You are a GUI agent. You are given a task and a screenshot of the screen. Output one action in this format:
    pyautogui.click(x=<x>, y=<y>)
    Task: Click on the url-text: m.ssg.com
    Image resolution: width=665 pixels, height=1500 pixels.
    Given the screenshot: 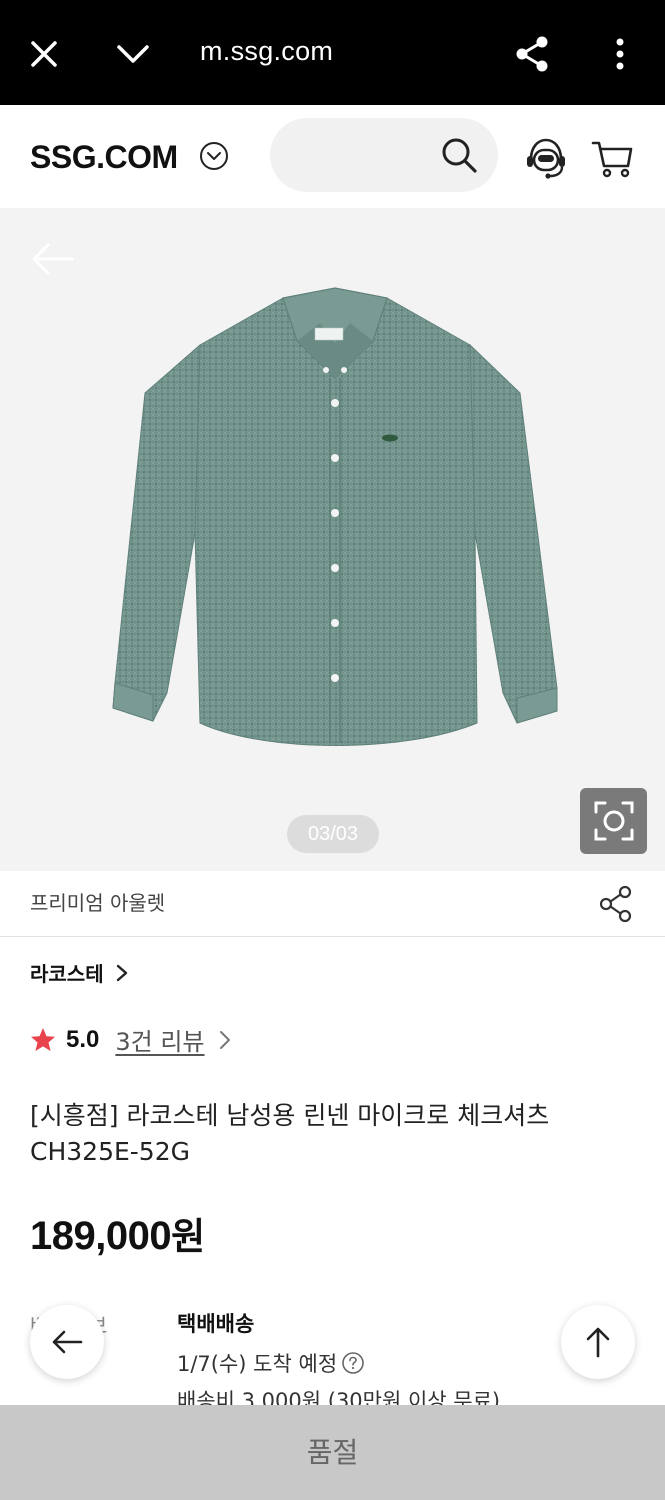 What is the action you would take?
    pyautogui.click(x=266, y=51)
    